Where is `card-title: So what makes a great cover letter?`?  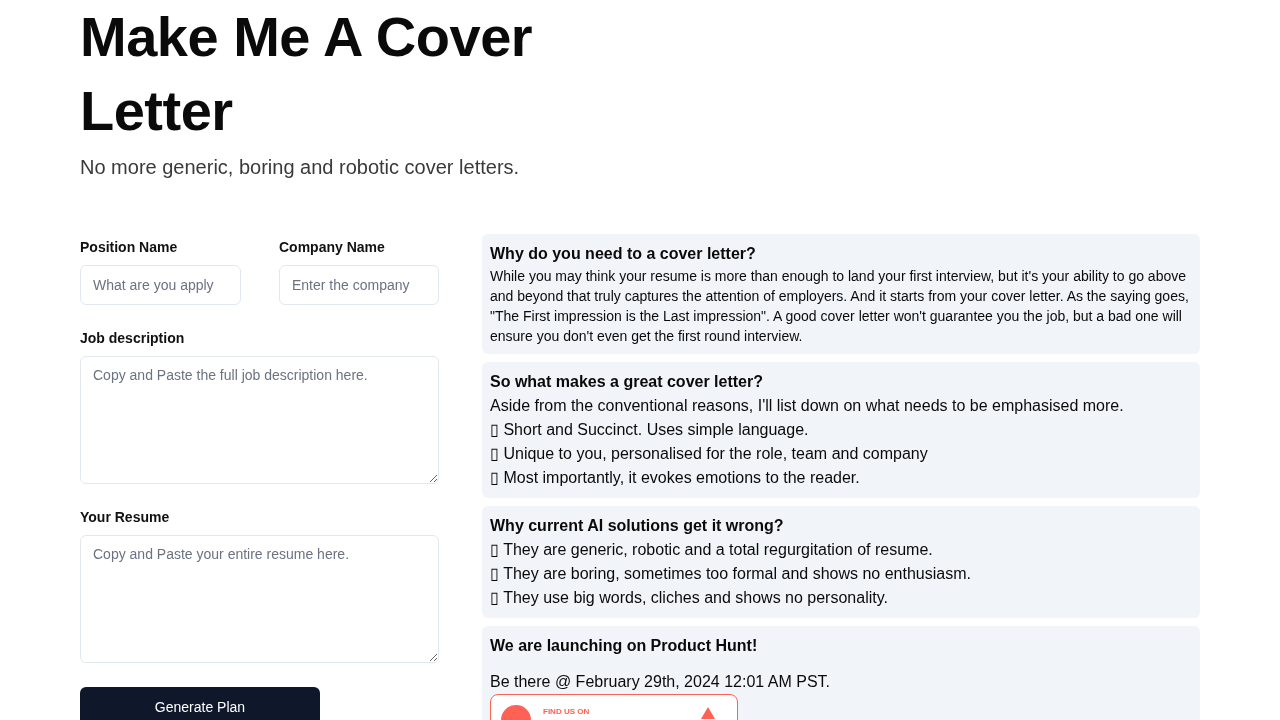 card-title: So what makes a great cover letter? is located at coordinates (627, 382).